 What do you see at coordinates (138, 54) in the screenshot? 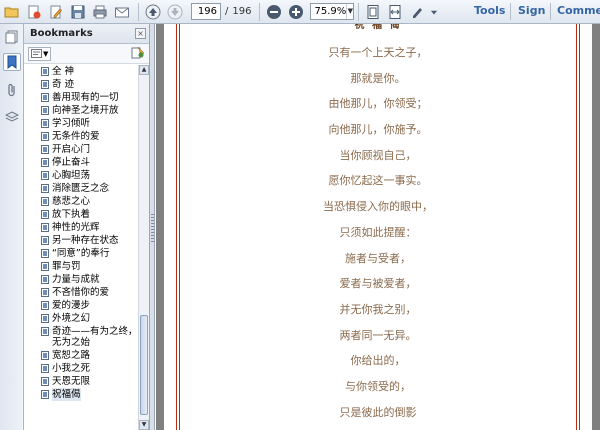
I see `delete-bookmark-icon` at bounding box center [138, 54].